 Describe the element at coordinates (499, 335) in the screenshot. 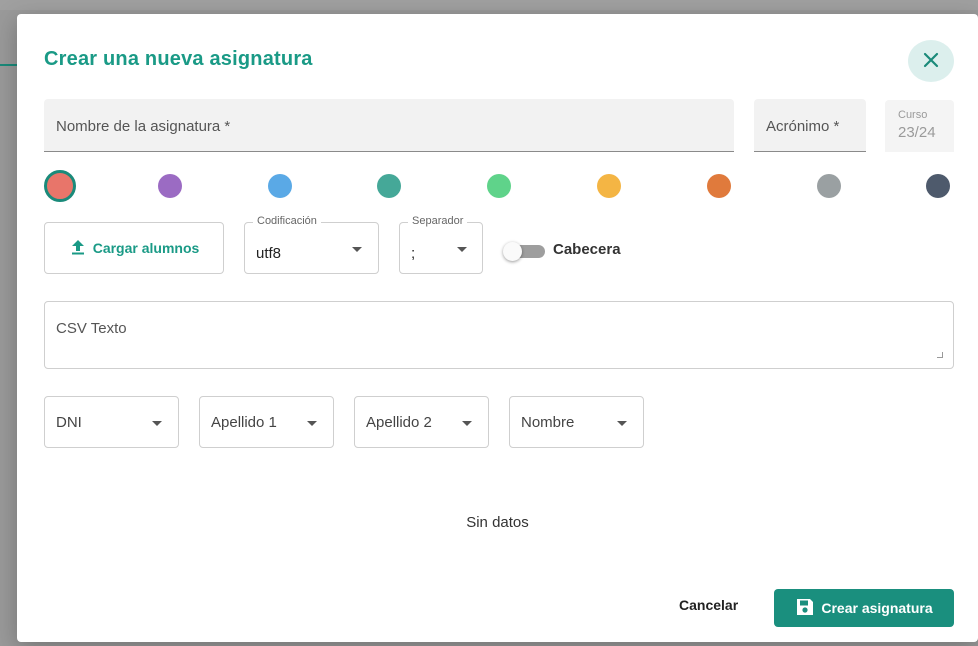

I see `csv-text-area: CSV Texto` at that location.